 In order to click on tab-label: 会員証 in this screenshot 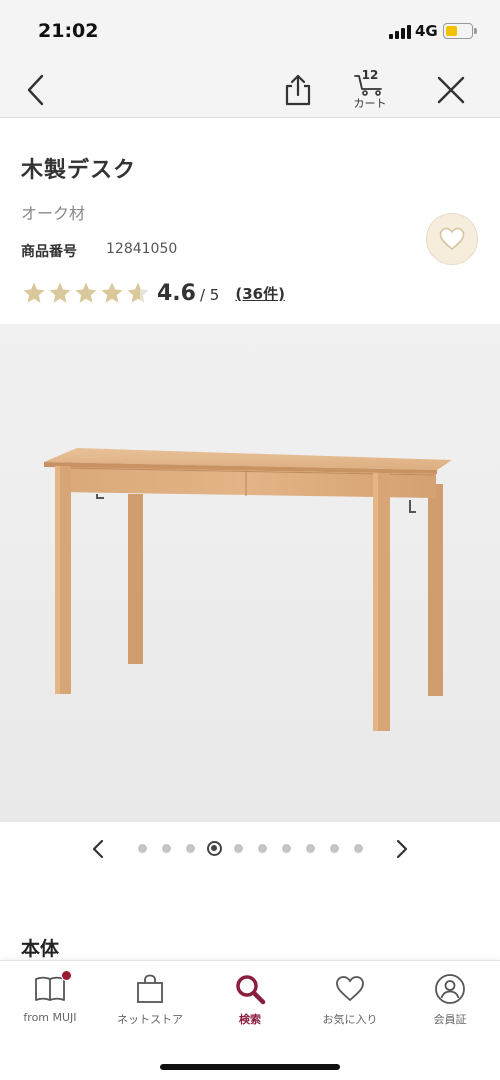, I will do `click(450, 1019)`.